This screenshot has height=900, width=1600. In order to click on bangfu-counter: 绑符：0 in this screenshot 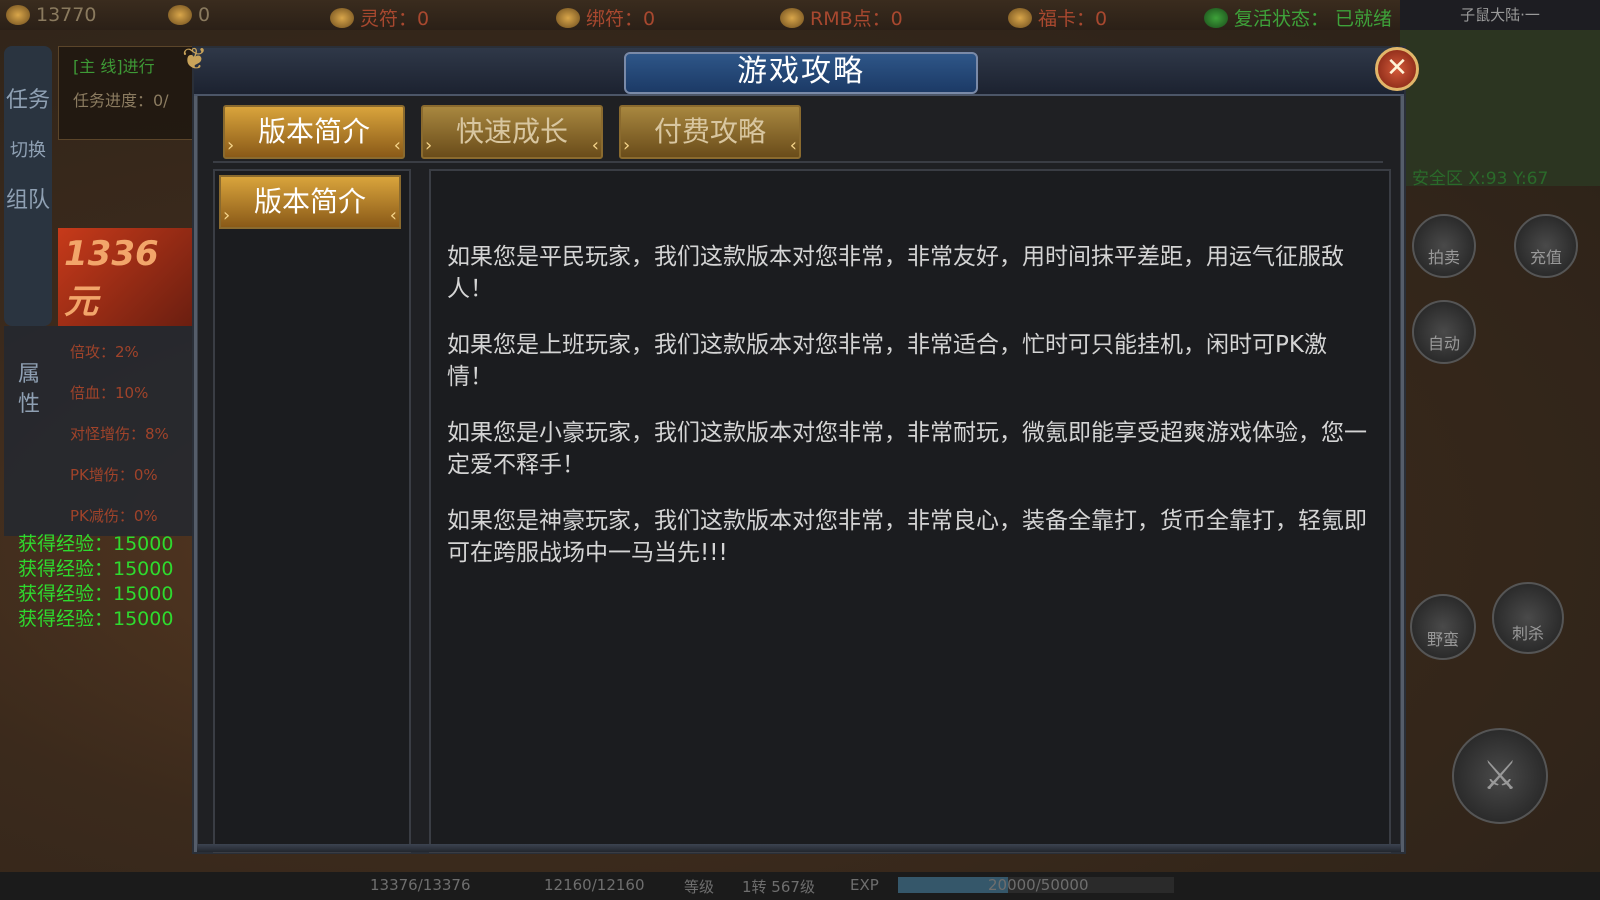, I will do `click(605, 17)`.